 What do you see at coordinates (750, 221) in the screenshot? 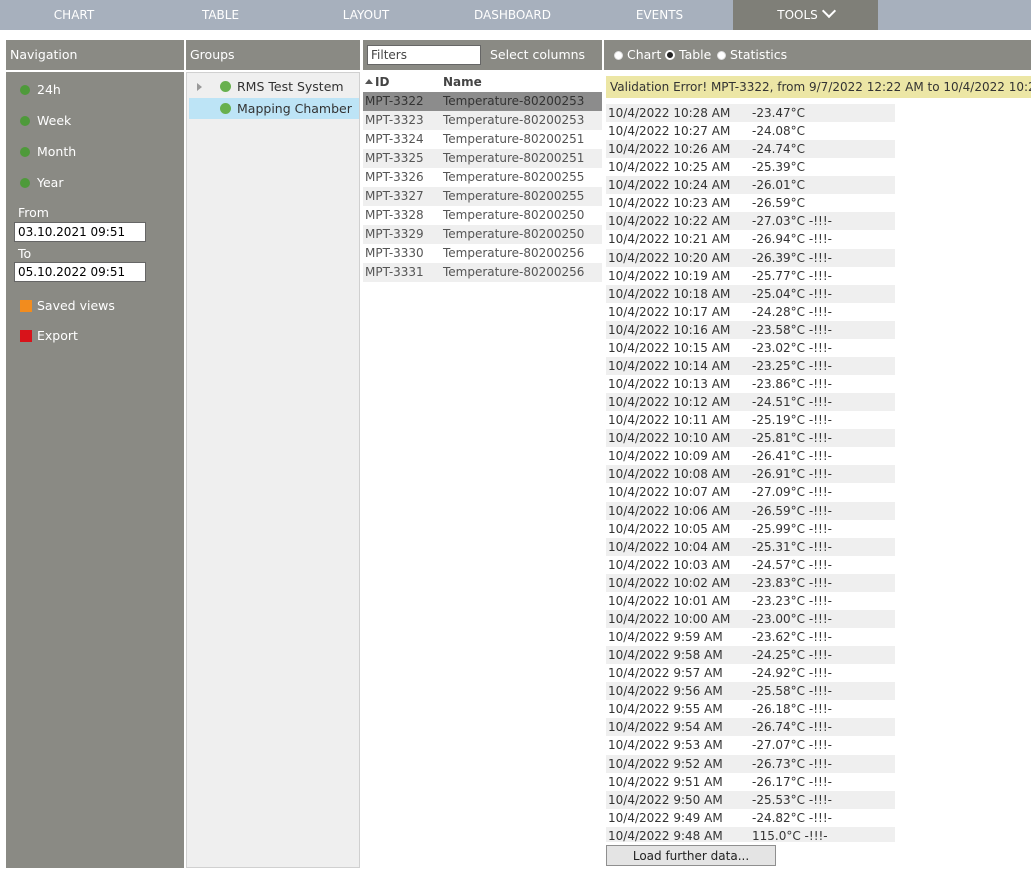
I see `reading-row: 10/4/2022 10:22 AM -27.03°C -!!!-` at bounding box center [750, 221].